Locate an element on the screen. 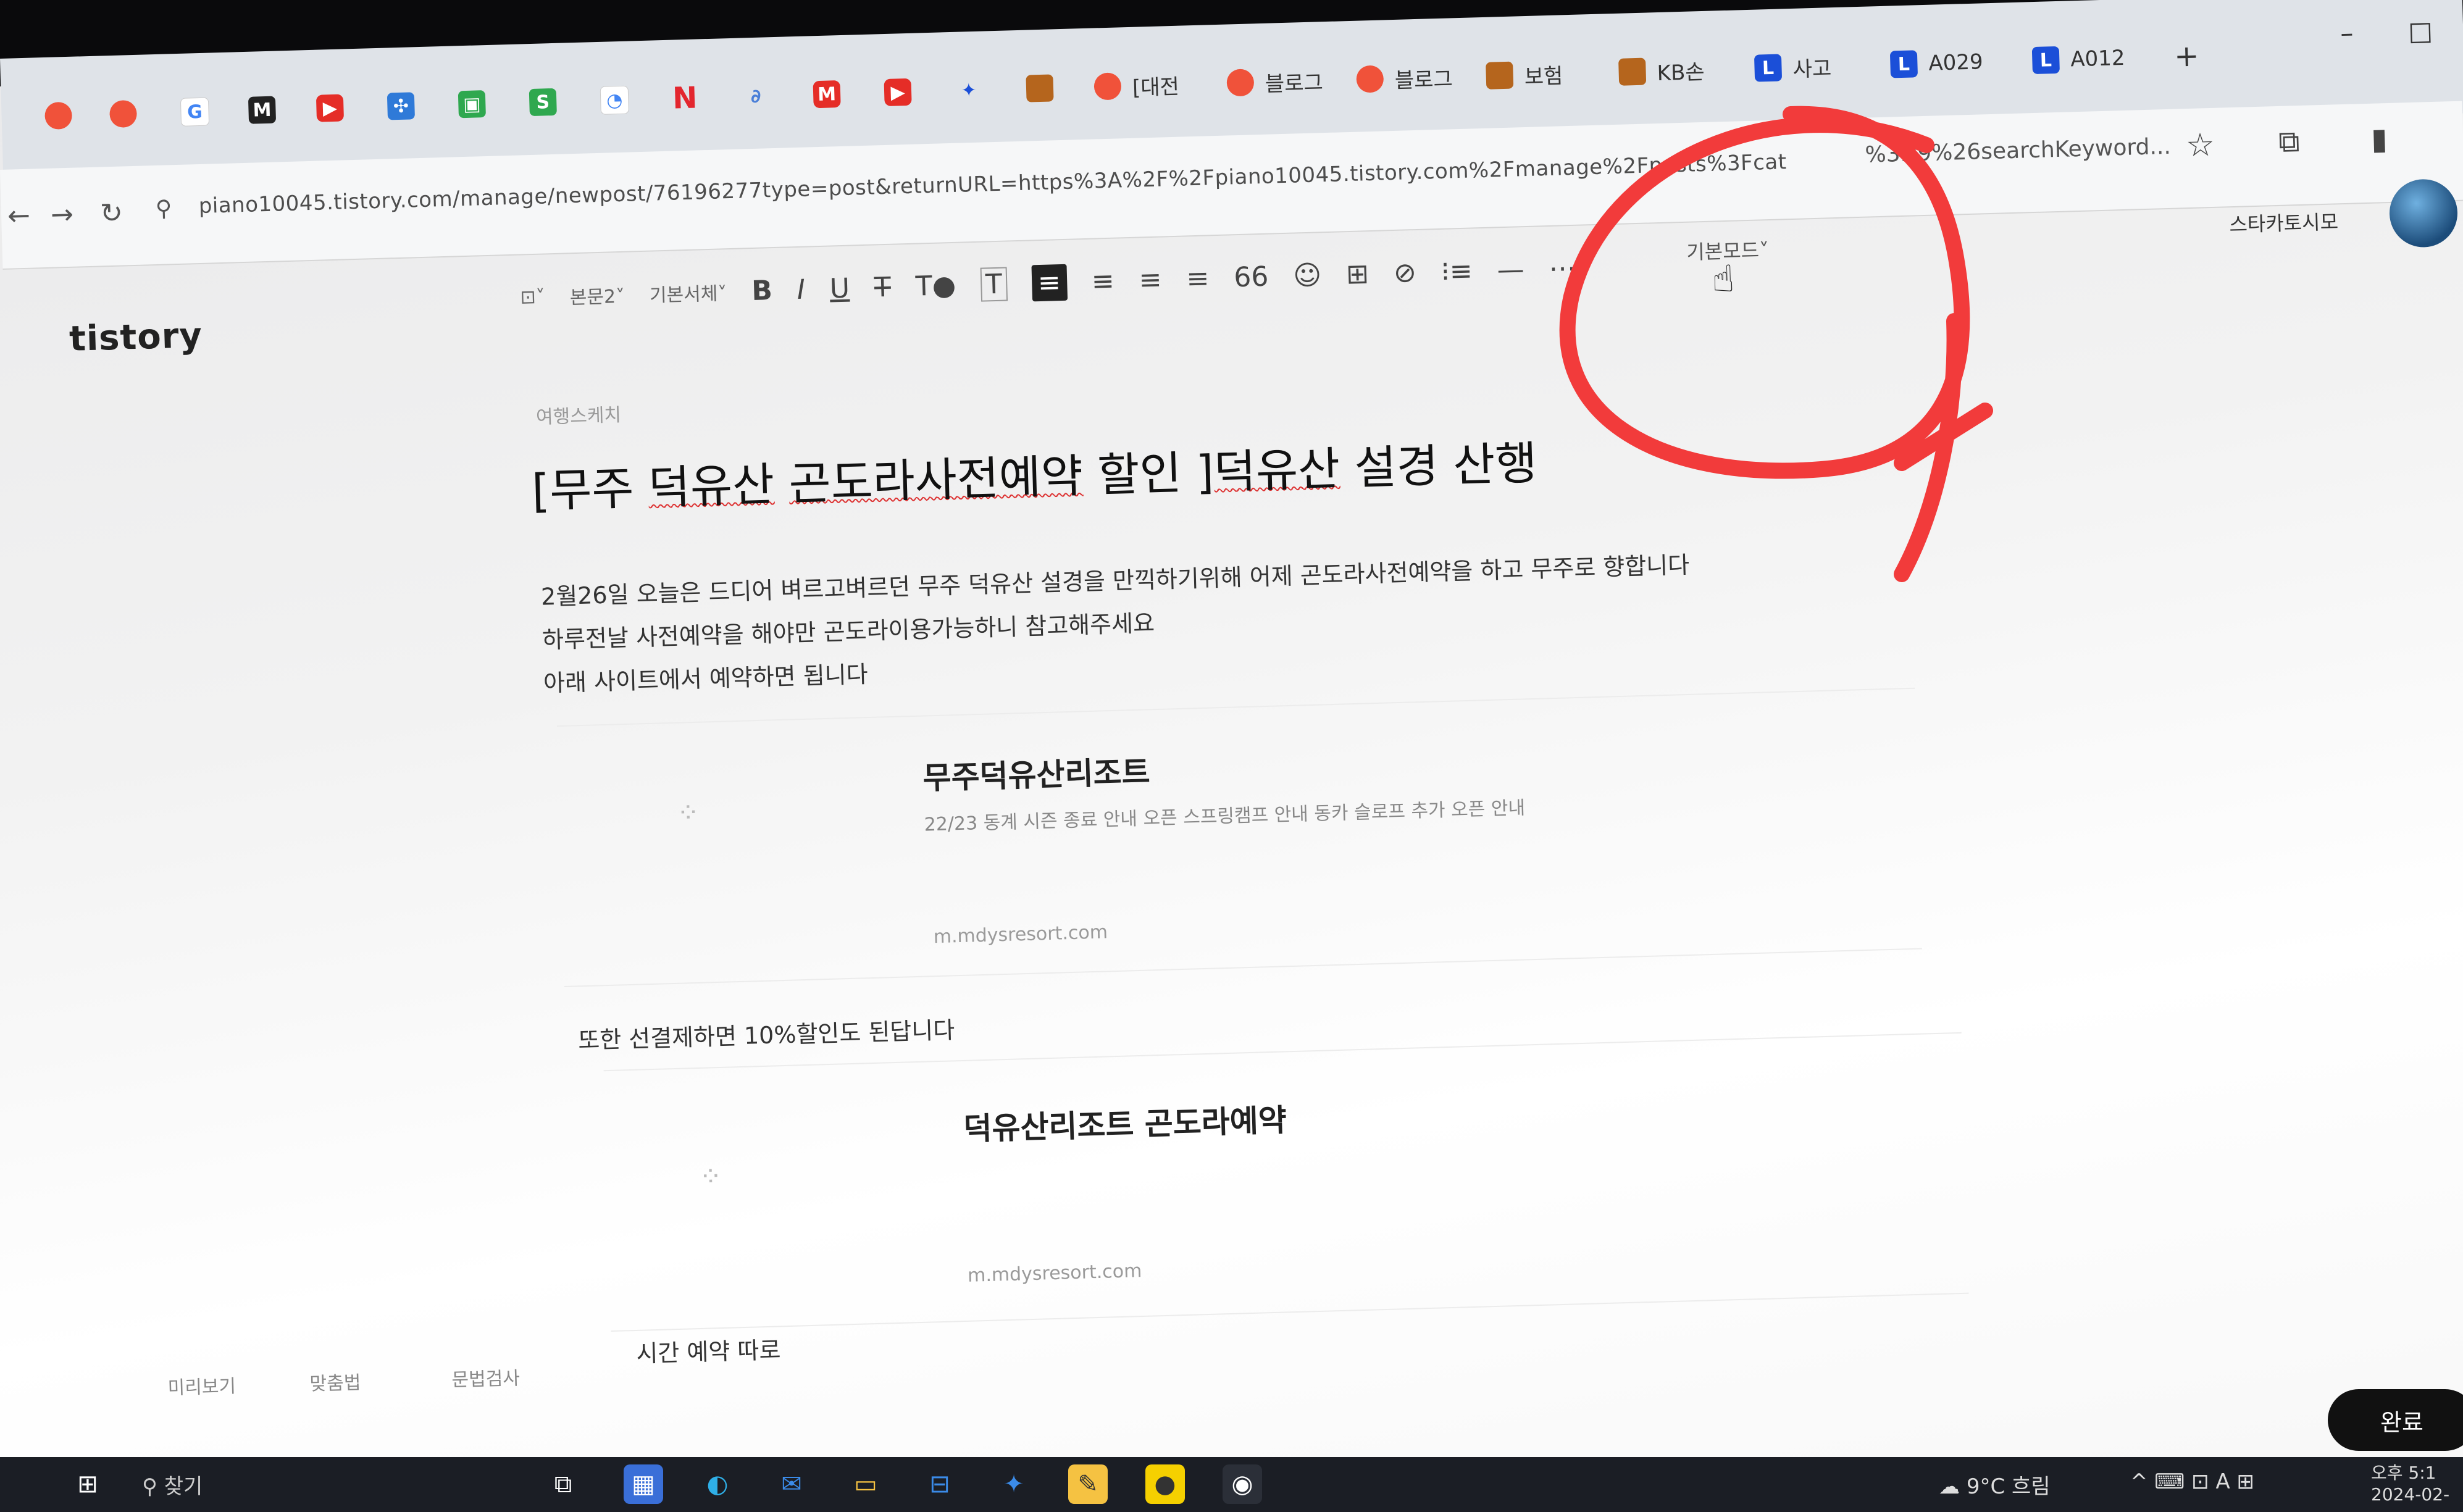 The image size is (2463, 1512). tab: KB손 is located at coordinates (1662, 71).